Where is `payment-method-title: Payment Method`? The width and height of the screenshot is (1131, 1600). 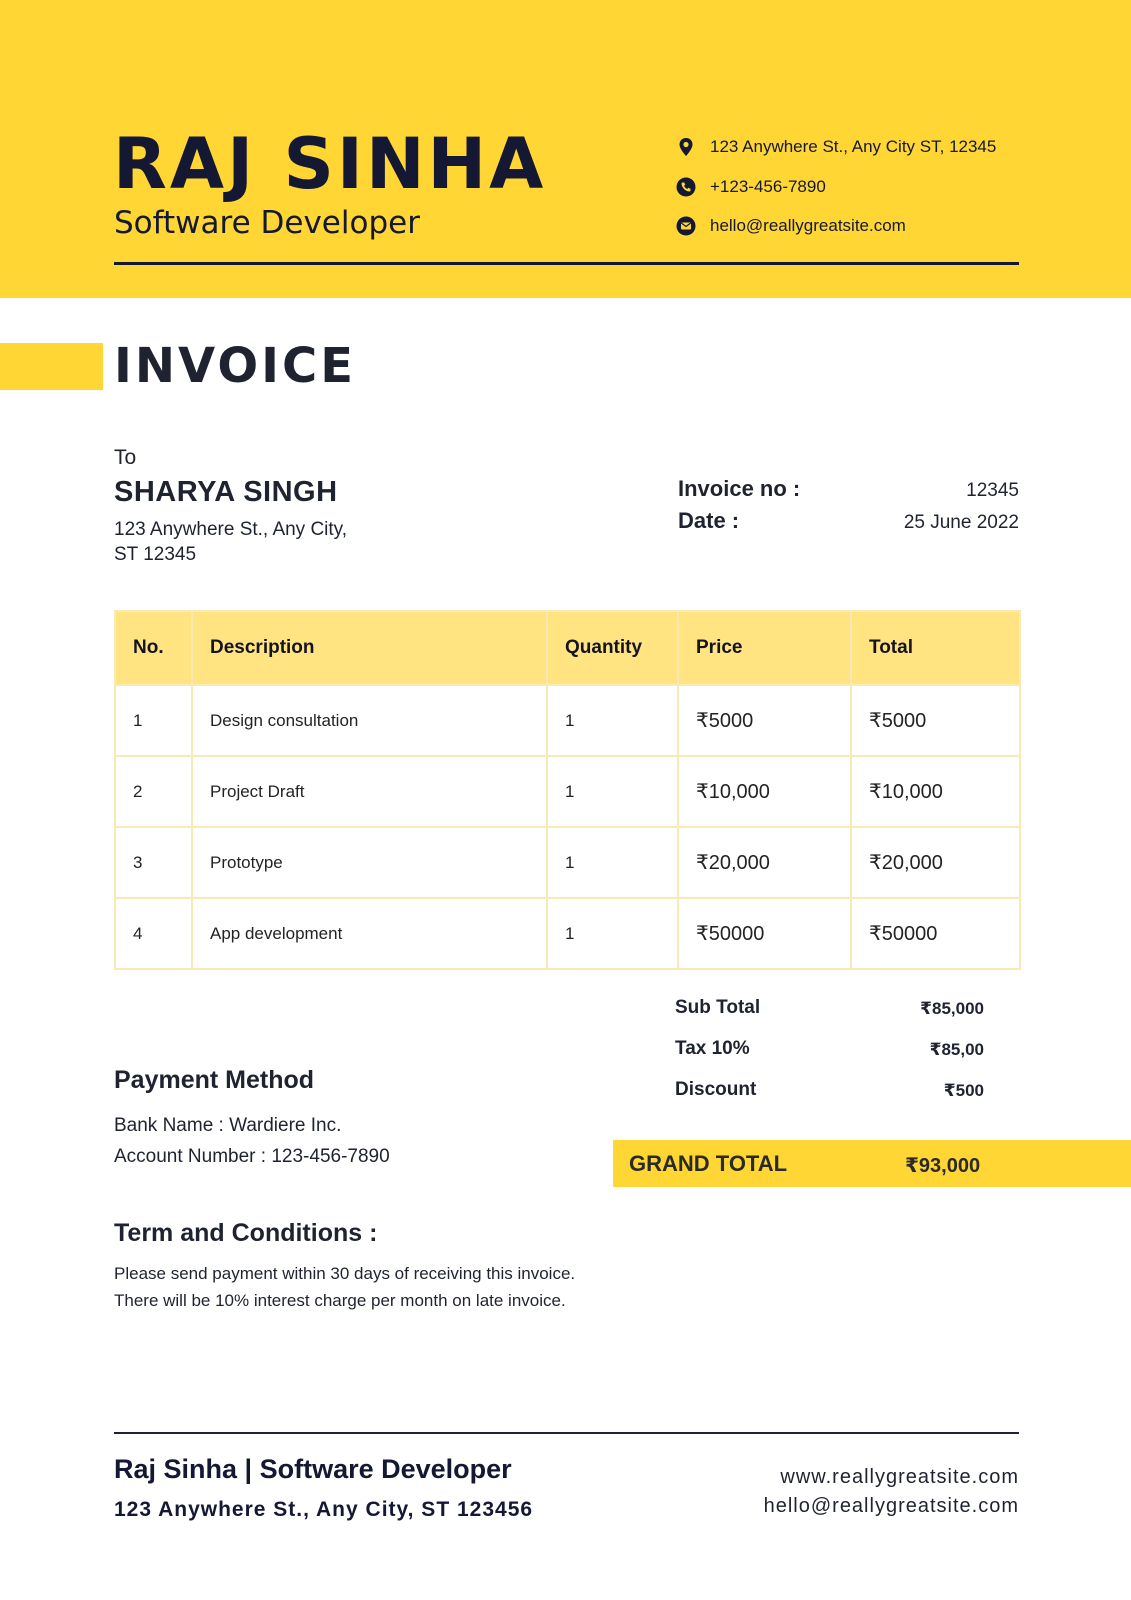
payment-method-title: Payment Method is located at coordinates (214, 1080).